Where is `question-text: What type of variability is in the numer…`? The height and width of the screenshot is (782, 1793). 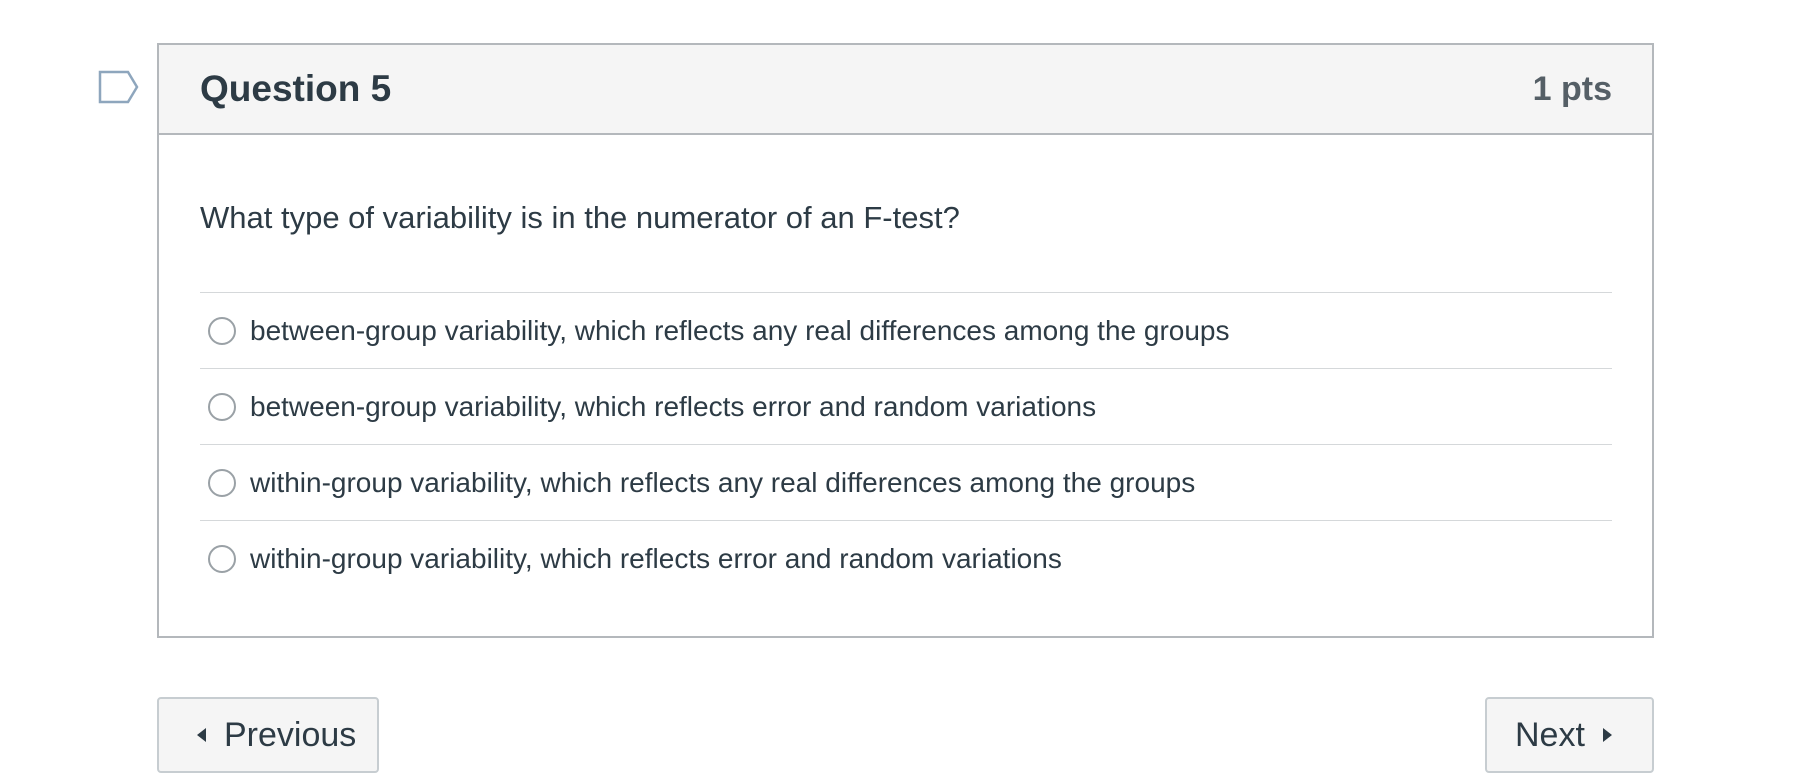
question-text: What type of variability is in the numer… is located at coordinates (580, 217).